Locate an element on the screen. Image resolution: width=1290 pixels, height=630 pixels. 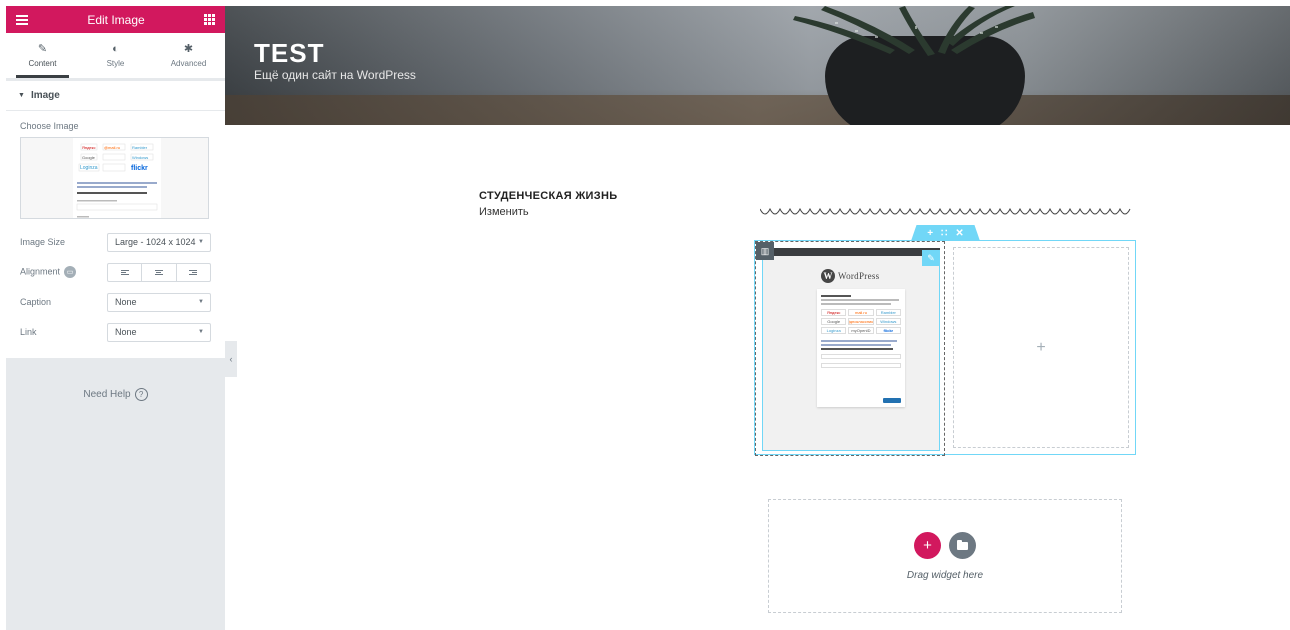
edit-widget-pencil-icon: ✎ is located at coordinates (931, 258).